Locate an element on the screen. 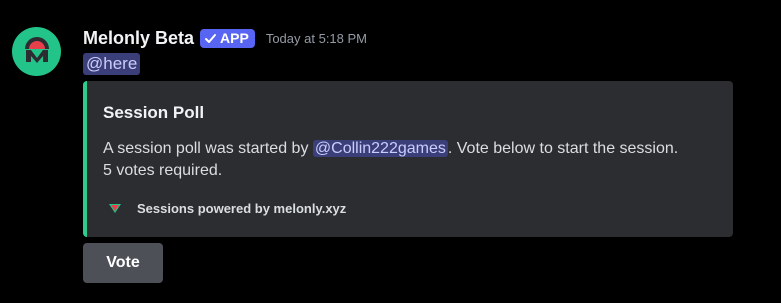 This screenshot has width=781, height=303. embed-footer-text: Sessions powered by melonly.xyz is located at coordinates (242, 208).